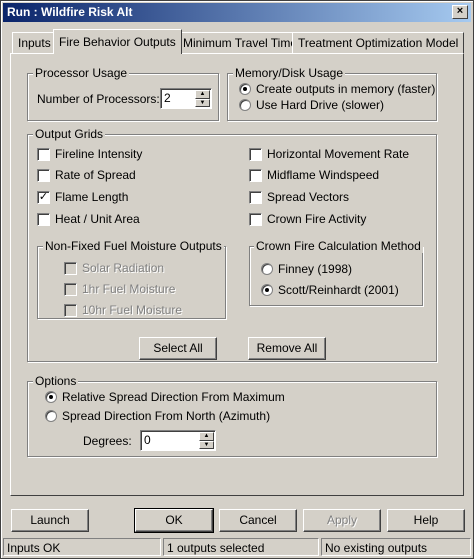  I want to click on check-mark-icon: ✓, so click(43, 197).